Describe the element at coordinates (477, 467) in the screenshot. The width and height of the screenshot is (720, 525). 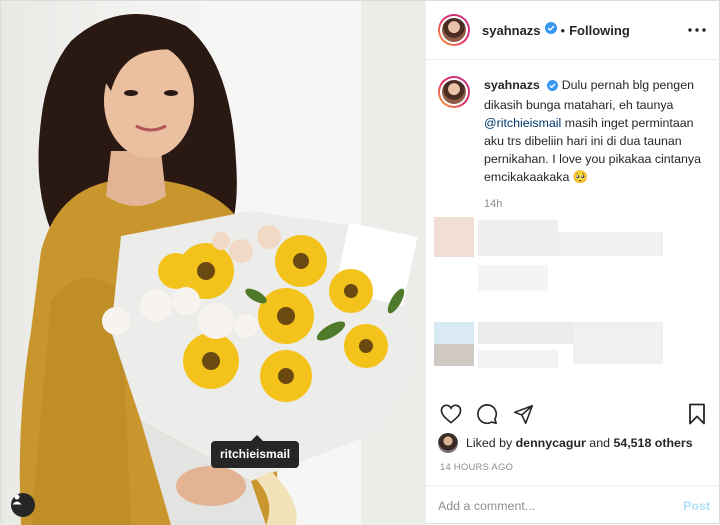
I see `post-time: 14 HOURS AGO` at that location.